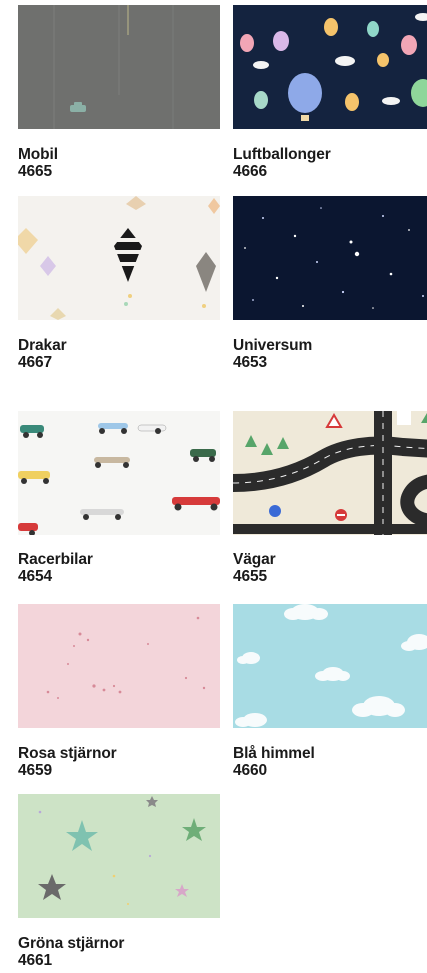 Image resolution: width=427 pixels, height=973 pixels. What do you see at coordinates (35, 171) in the screenshot?
I see `item-code: 4665` at bounding box center [35, 171].